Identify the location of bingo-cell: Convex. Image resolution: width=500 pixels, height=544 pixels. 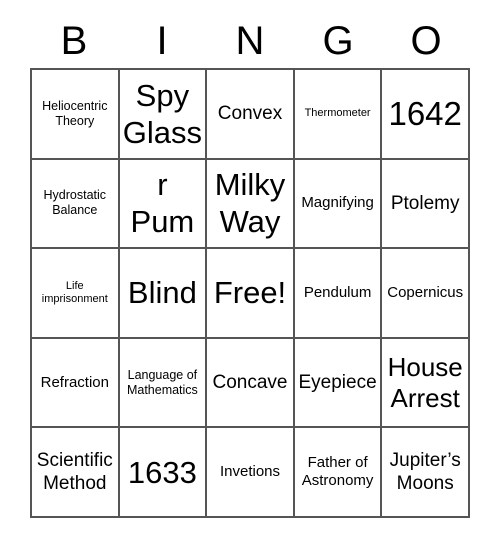
(251, 115).